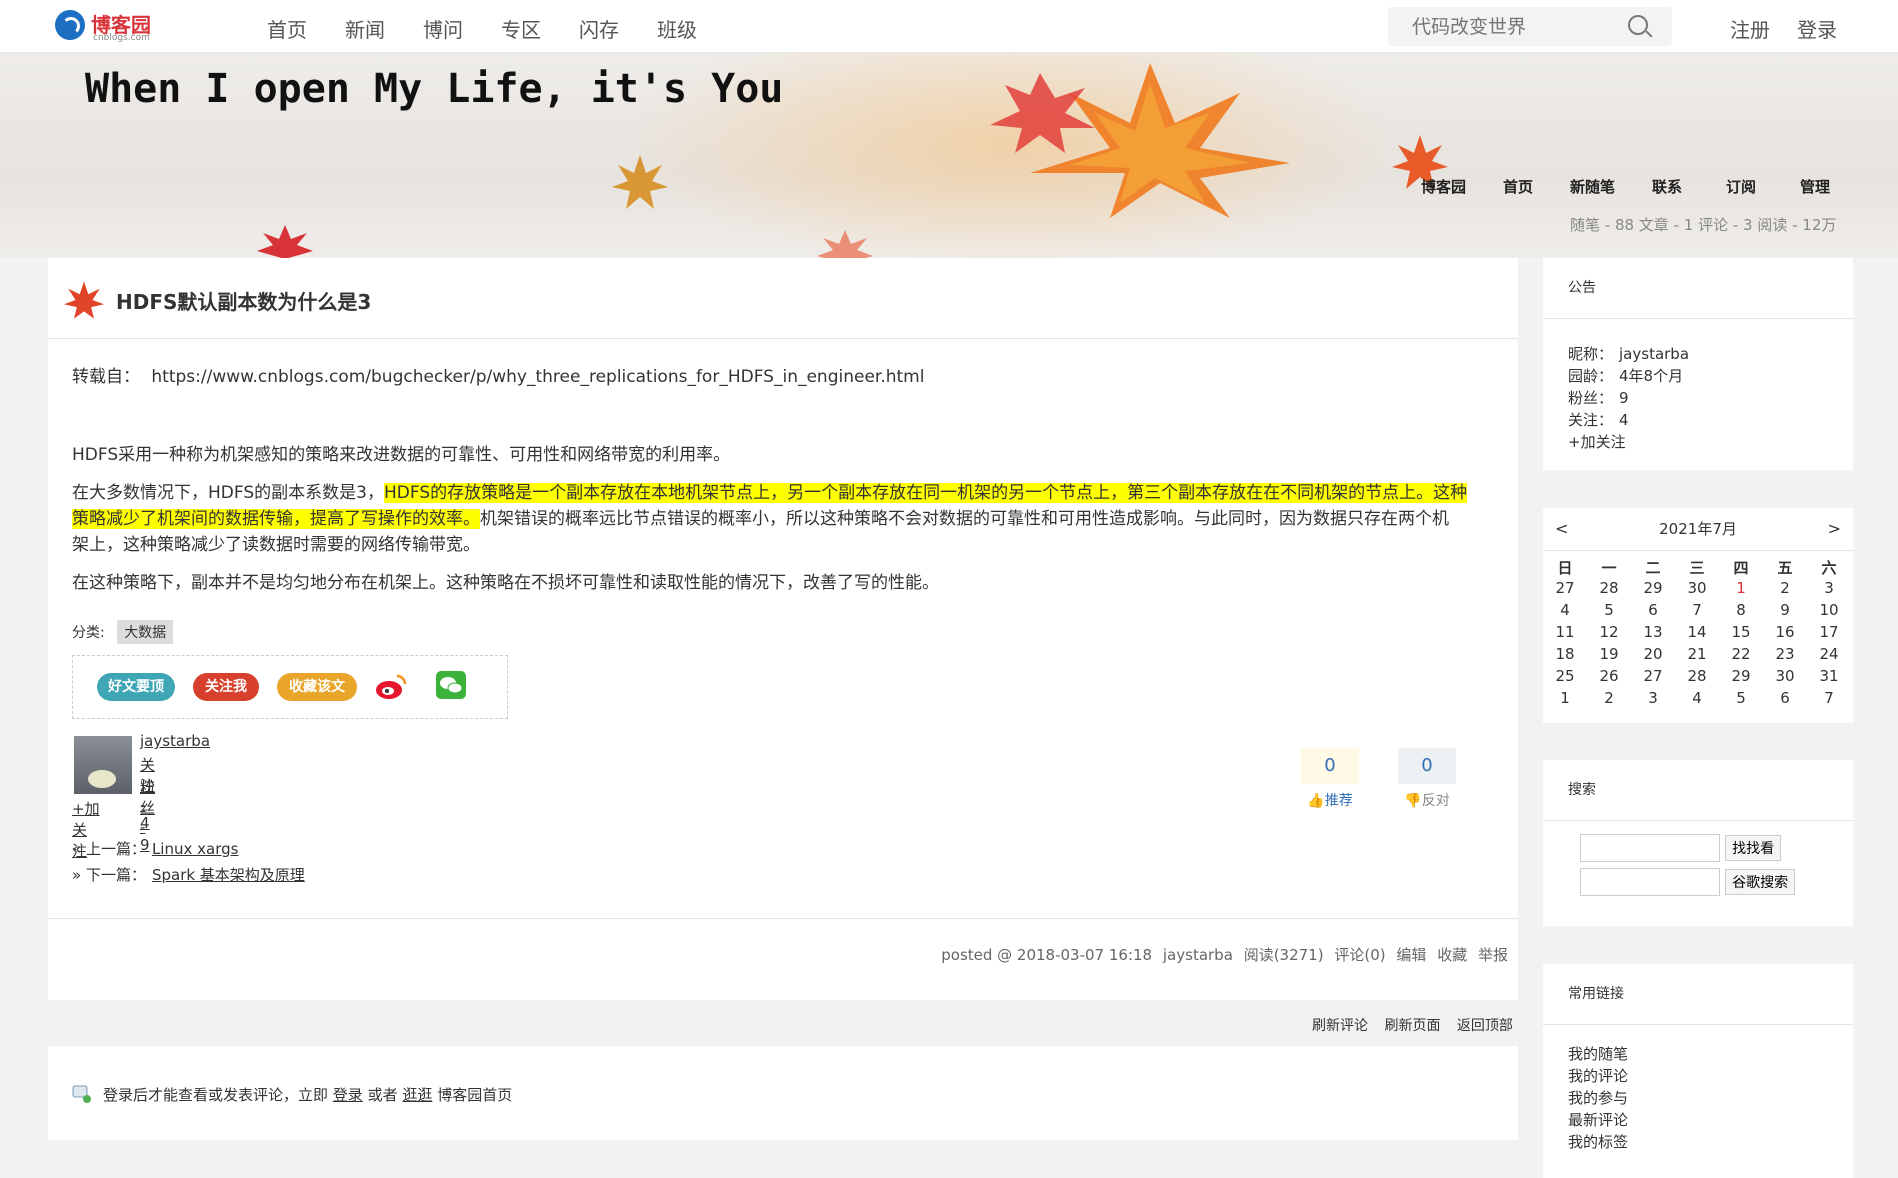  Describe the element at coordinates (317, 687) in the screenshot. I see `favorite-button: 收藏该文` at that location.